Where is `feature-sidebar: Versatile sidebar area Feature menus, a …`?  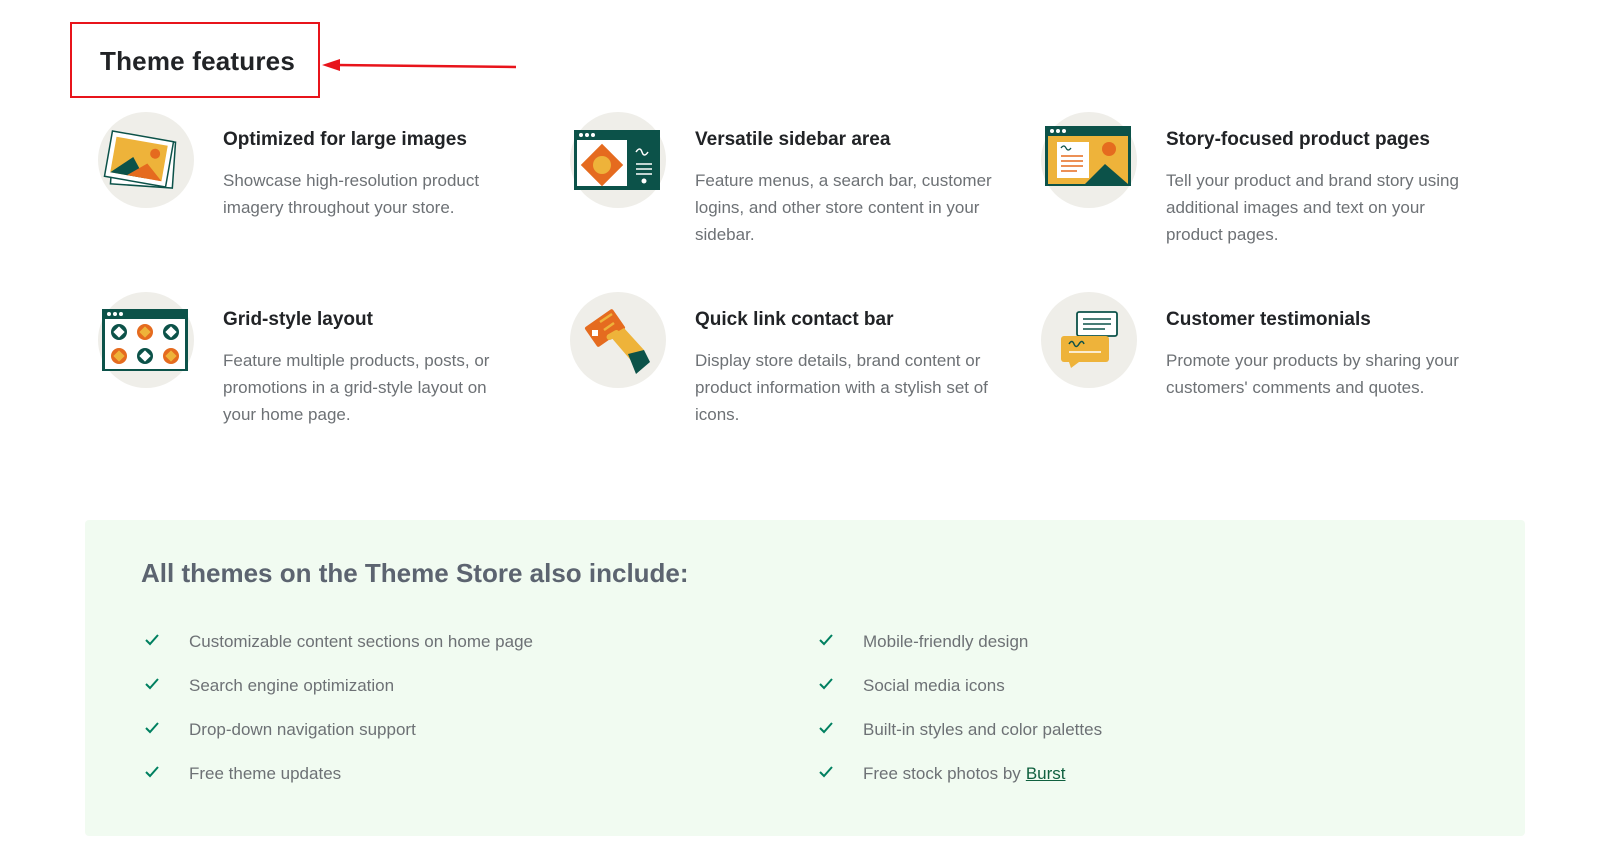 feature-sidebar: Versatile sidebar area Feature menus, a … is located at coordinates (805, 192).